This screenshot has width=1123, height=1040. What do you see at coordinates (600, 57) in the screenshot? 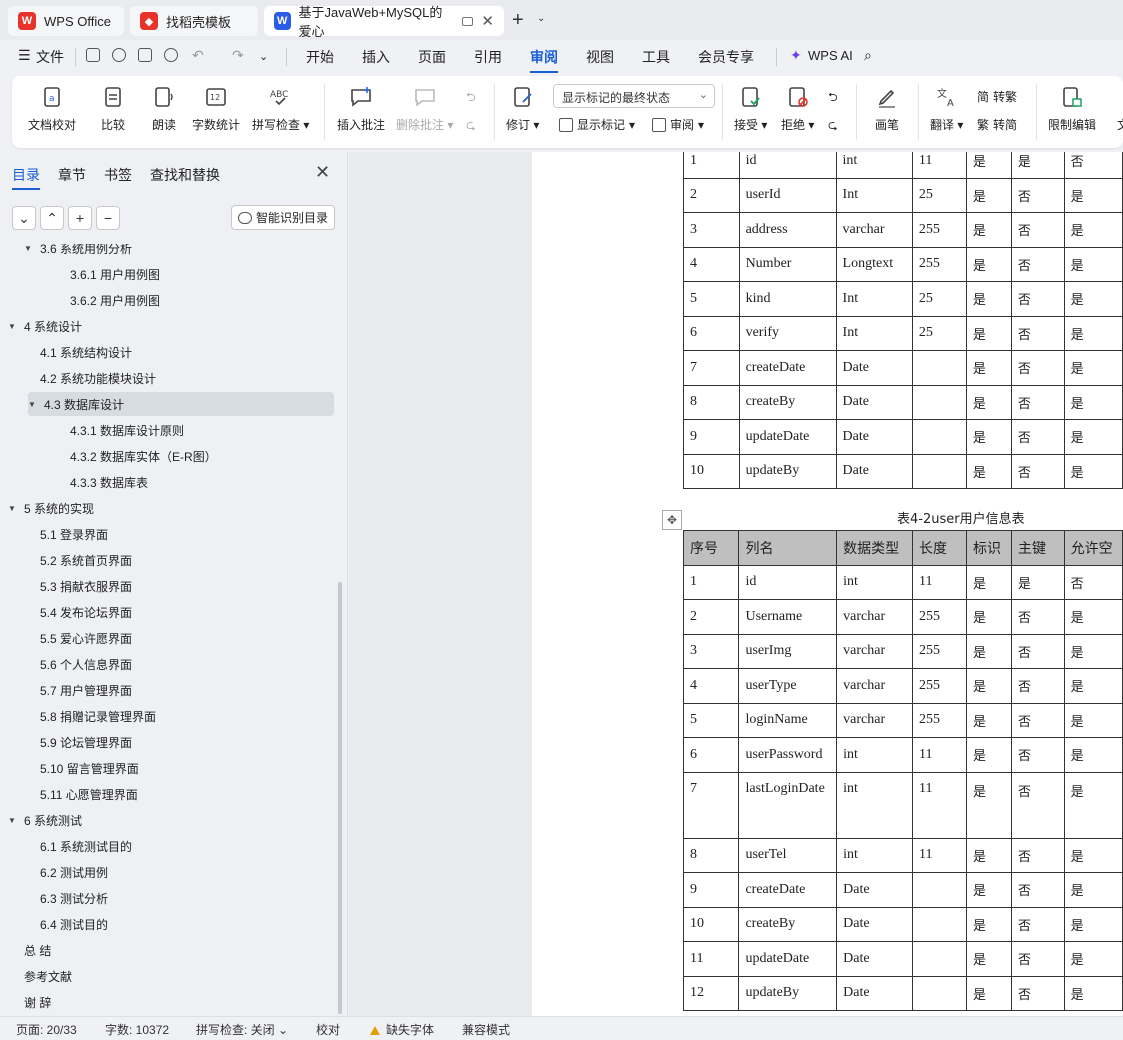
I see `menu-view: 视图` at bounding box center [600, 57].